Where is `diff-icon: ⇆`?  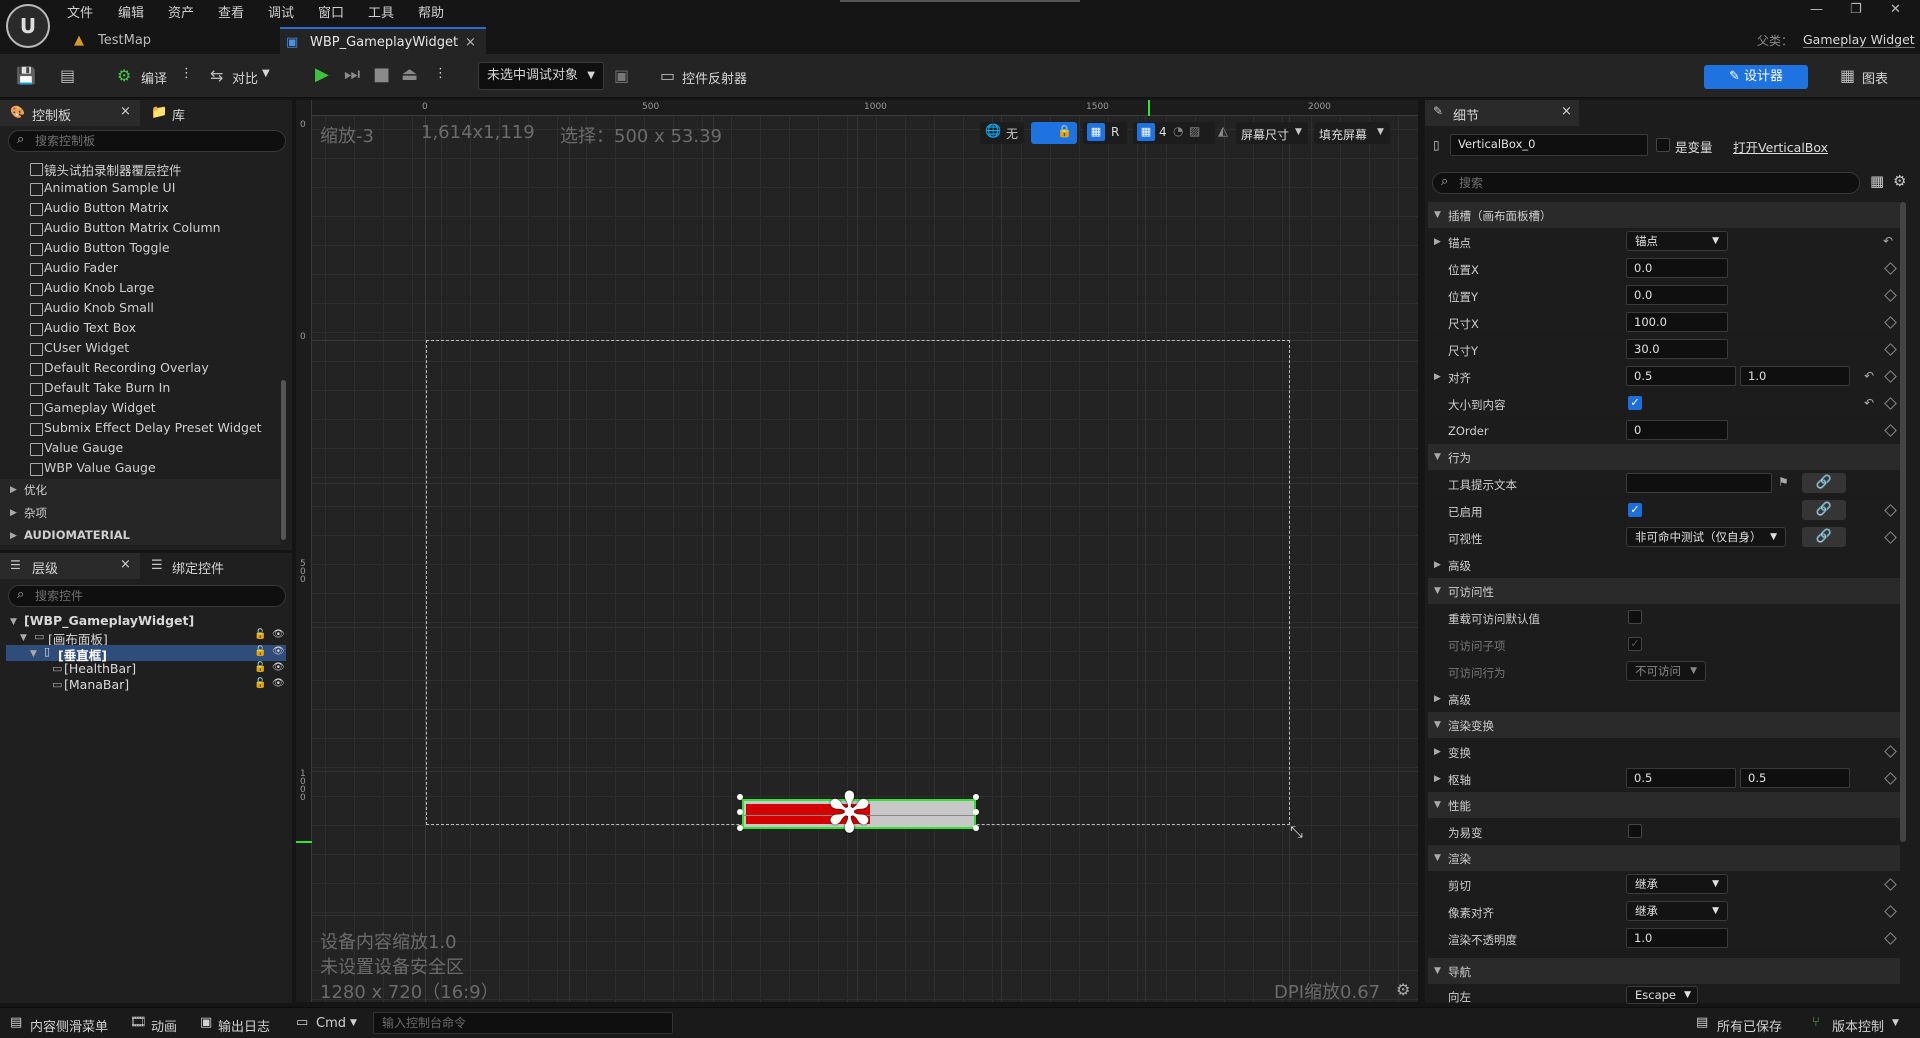 diff-icon: ⇆ is located at coordinates (216, 75).